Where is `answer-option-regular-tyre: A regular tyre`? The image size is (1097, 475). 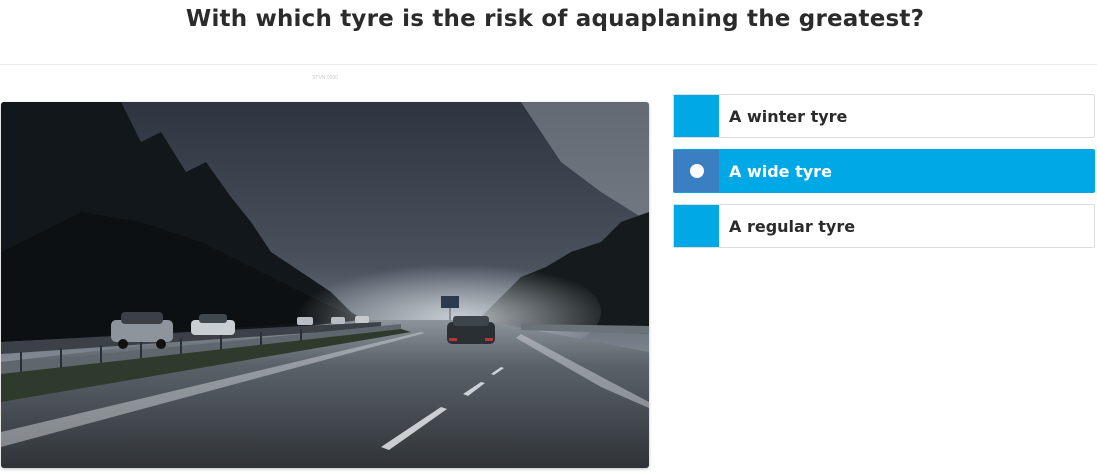
answer-option-regular-tyre: A regular tyre is located at coordinates (884, 226).